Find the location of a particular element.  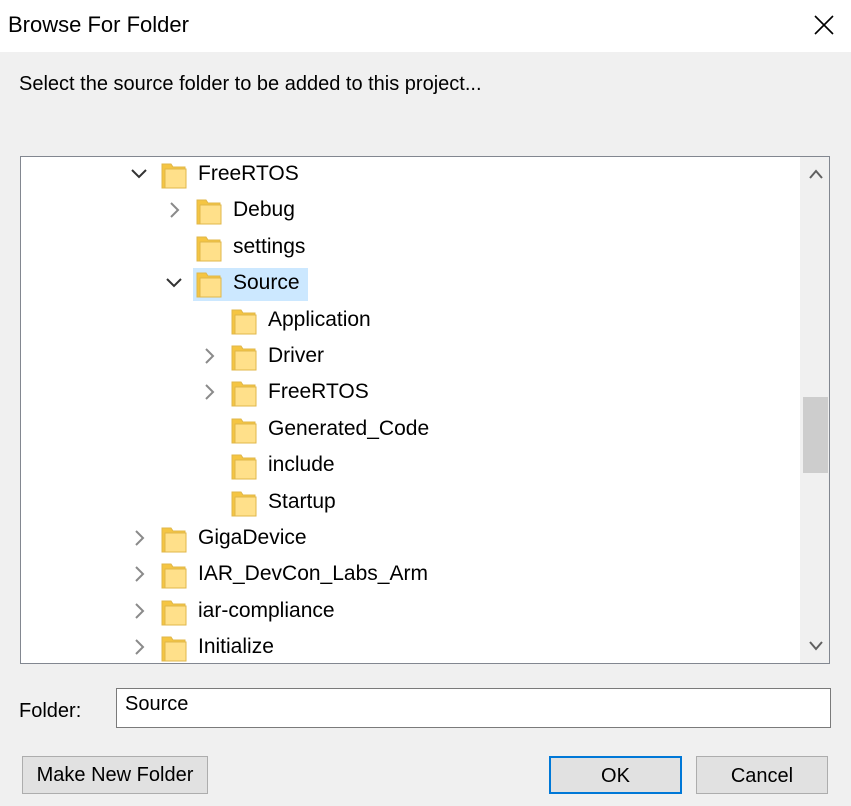

cancel-label: Cancel is located at coordinates (762, 775).